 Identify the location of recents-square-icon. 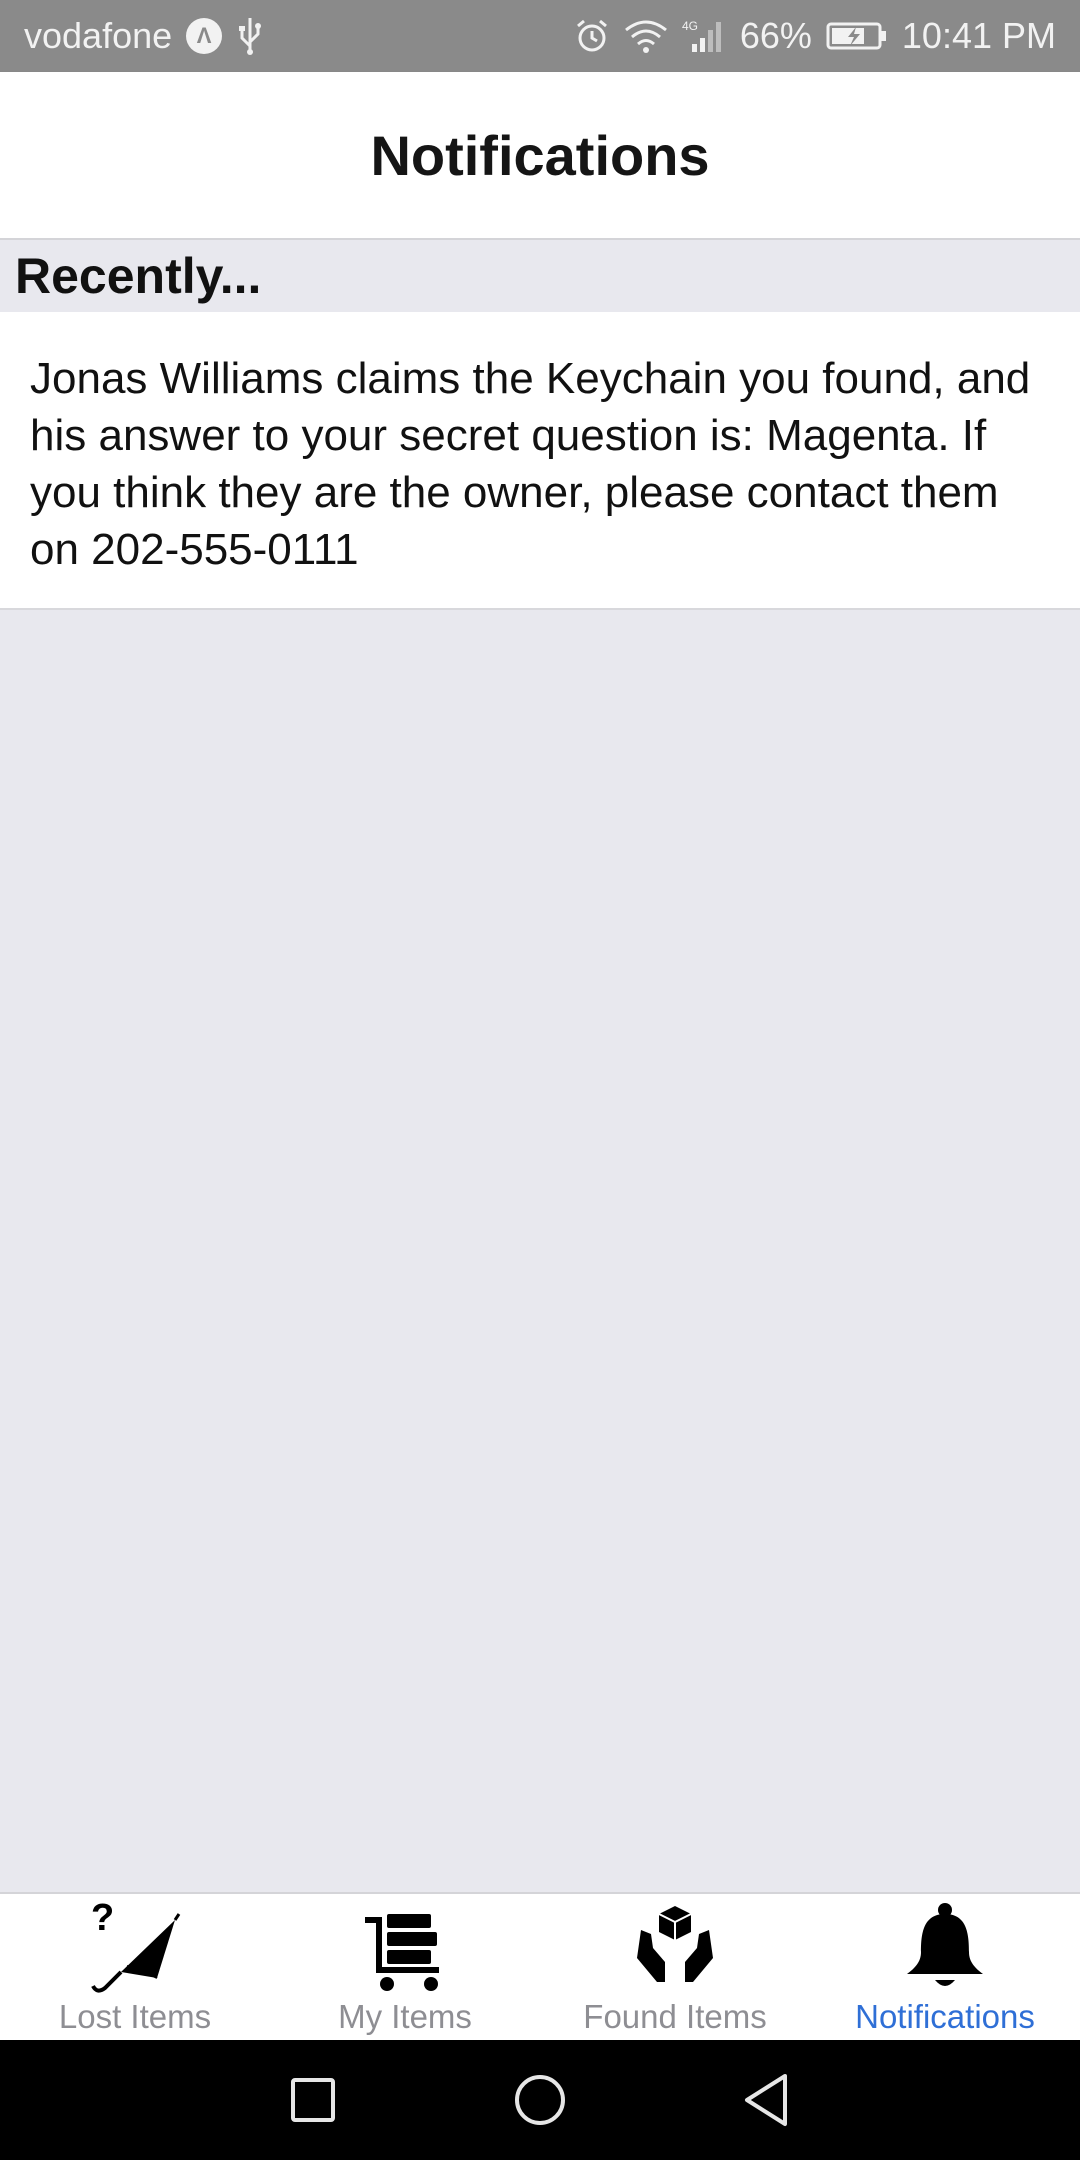
(313, 2100).